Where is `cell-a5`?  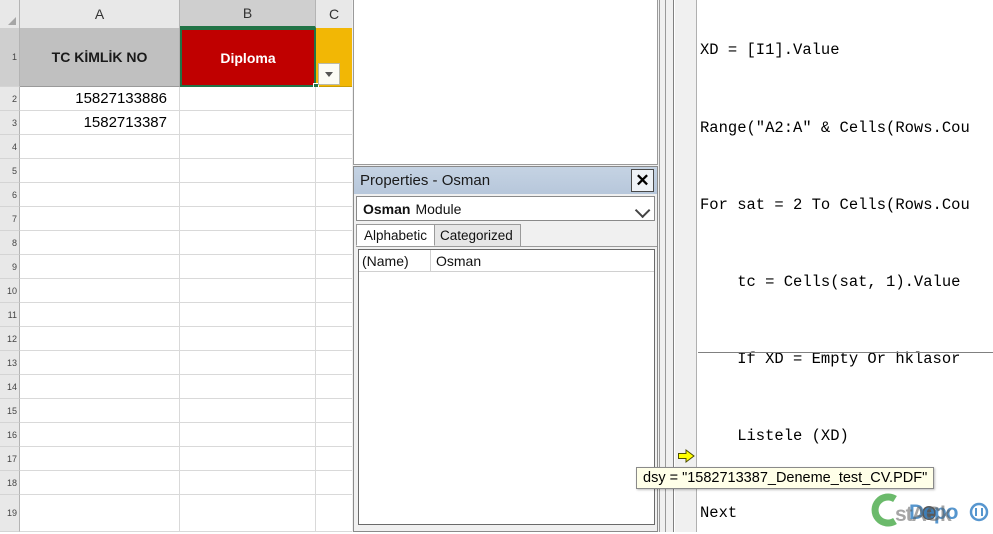
cell-a5 is located at coordinates (100, 171).